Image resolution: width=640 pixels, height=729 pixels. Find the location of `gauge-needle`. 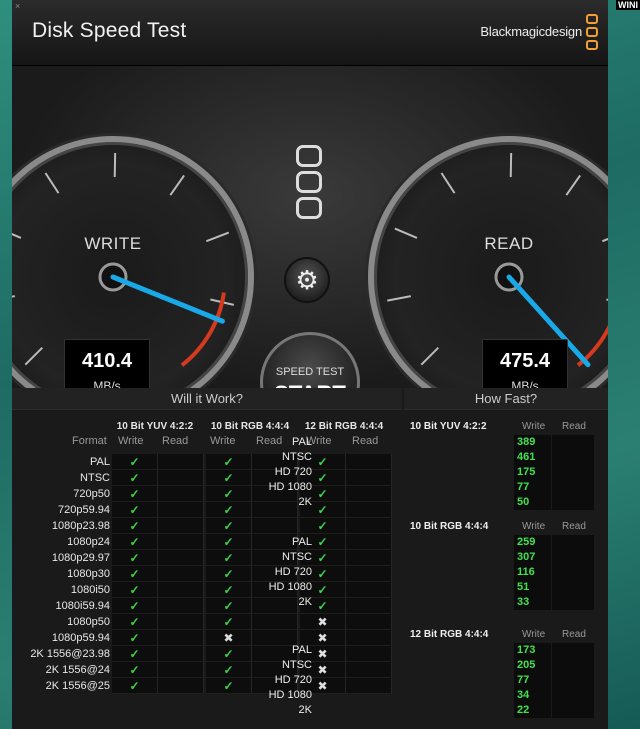

gauge-needle is located at coordinates (167, 299).